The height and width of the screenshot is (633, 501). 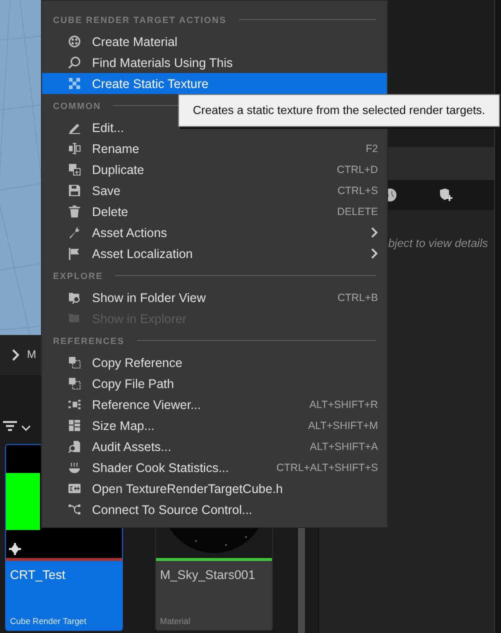 I want to click on section-heading: CUBE RENDER TARGET ACTIONS, so click(x=140, y=19).